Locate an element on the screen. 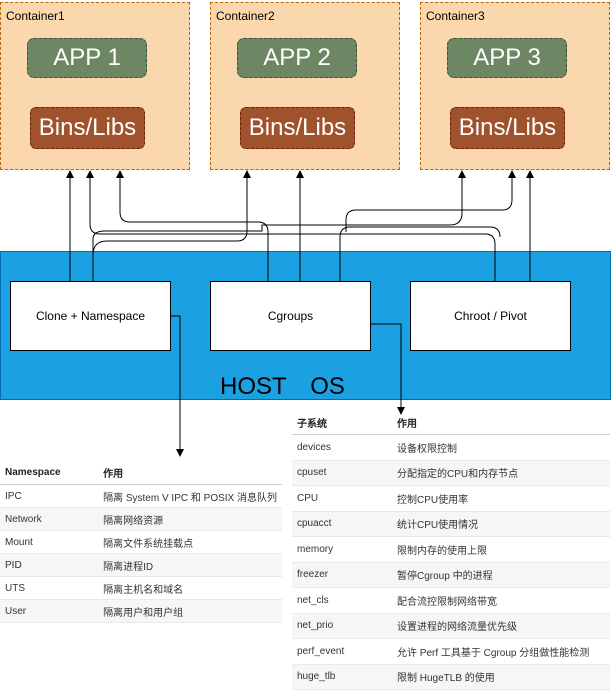 This screenshot has width=611, height=690. wire-top-c3 is located at coordinates (342, 193).